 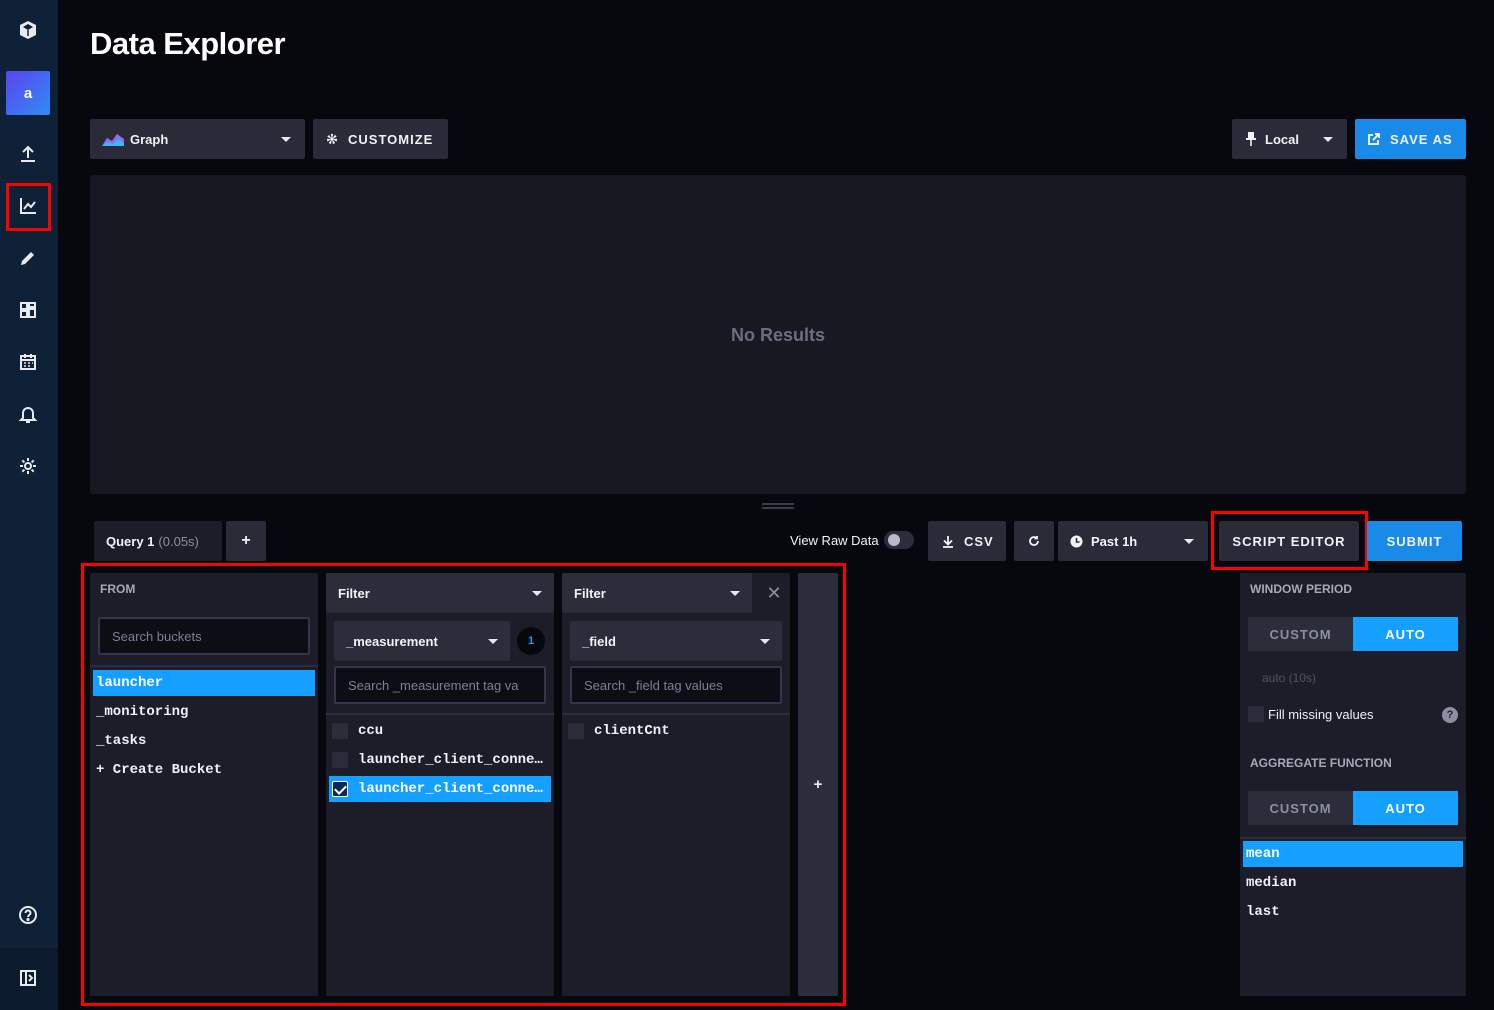 I want to click on resize-handle, so click(x=778, y=506).